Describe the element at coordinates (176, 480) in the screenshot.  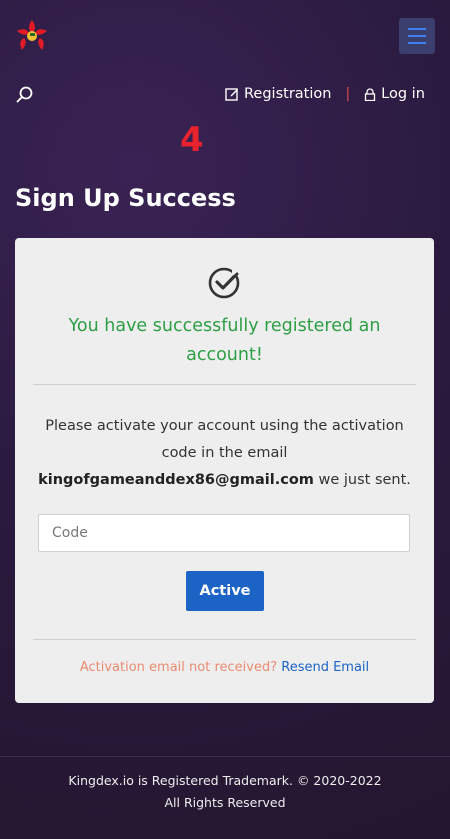
I see `email-address: kingofgameanddex86@gmail.com` at that location.